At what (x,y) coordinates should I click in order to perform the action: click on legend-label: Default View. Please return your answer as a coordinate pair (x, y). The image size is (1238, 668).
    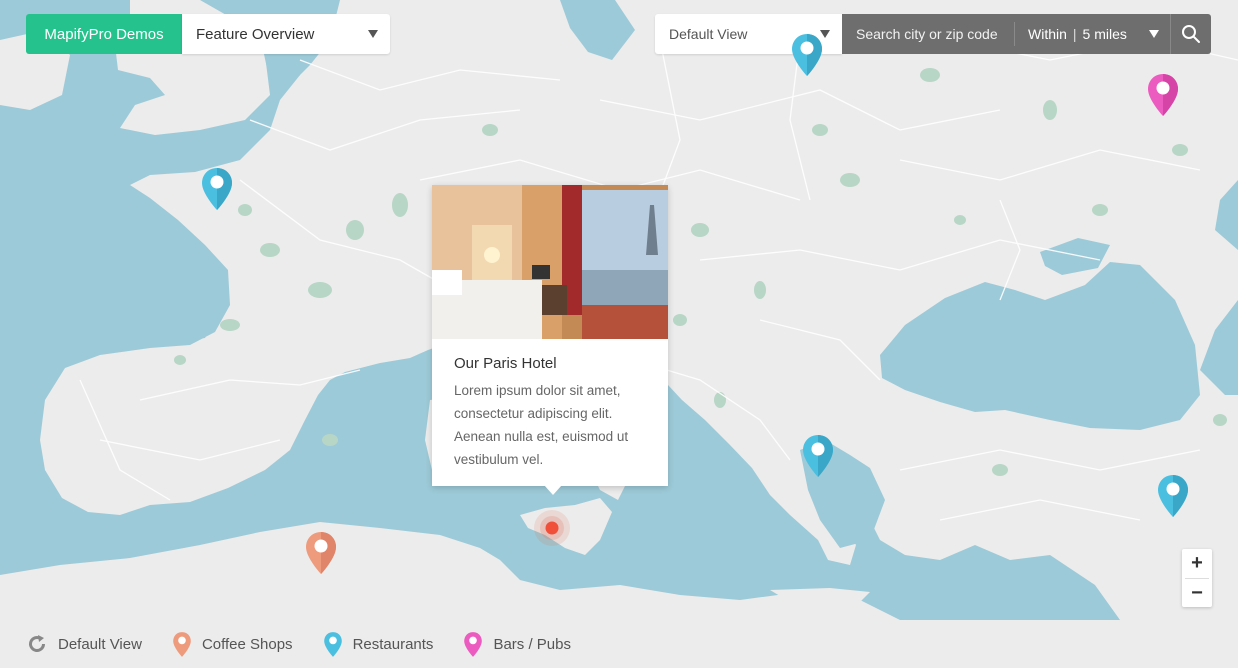
    Looking at the image, I should click on (100, 644).